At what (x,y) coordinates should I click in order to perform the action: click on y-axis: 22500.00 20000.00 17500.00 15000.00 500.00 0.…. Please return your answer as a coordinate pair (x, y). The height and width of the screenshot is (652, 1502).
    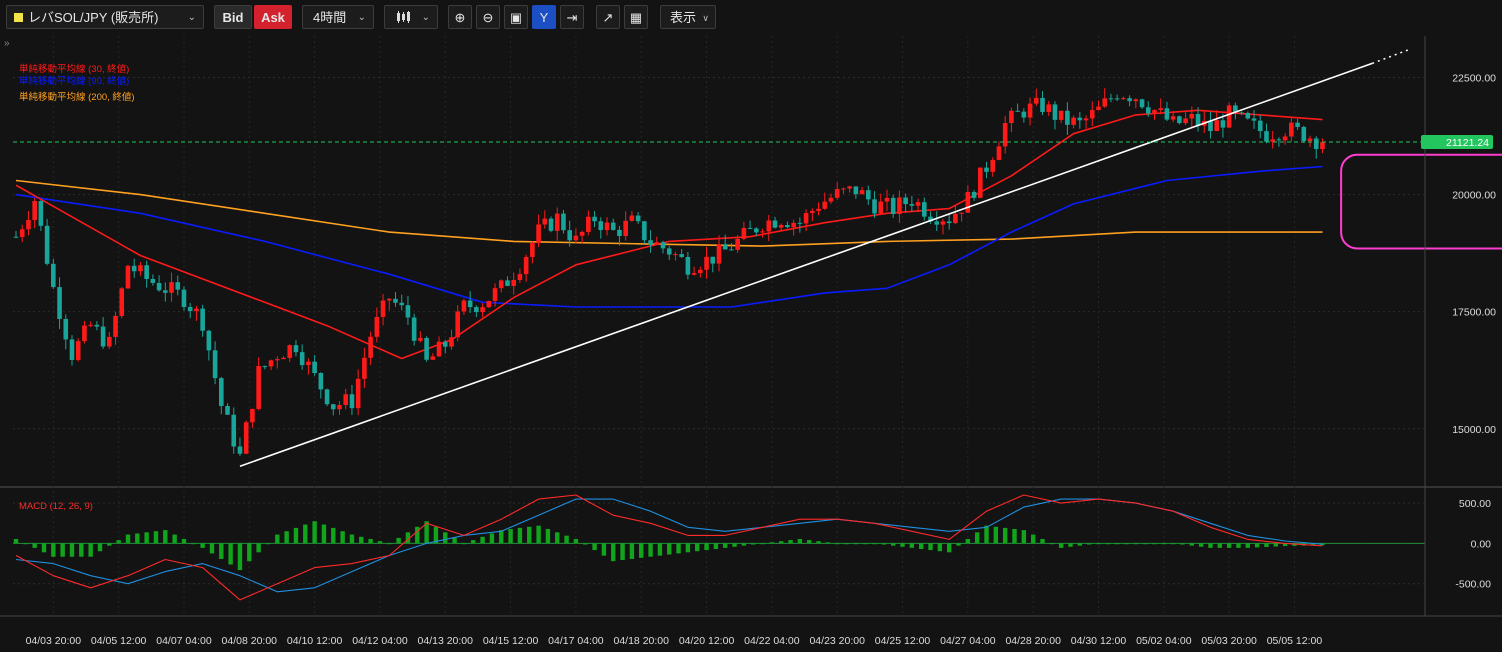
    Looking at the image, I should click on (1460, 326).